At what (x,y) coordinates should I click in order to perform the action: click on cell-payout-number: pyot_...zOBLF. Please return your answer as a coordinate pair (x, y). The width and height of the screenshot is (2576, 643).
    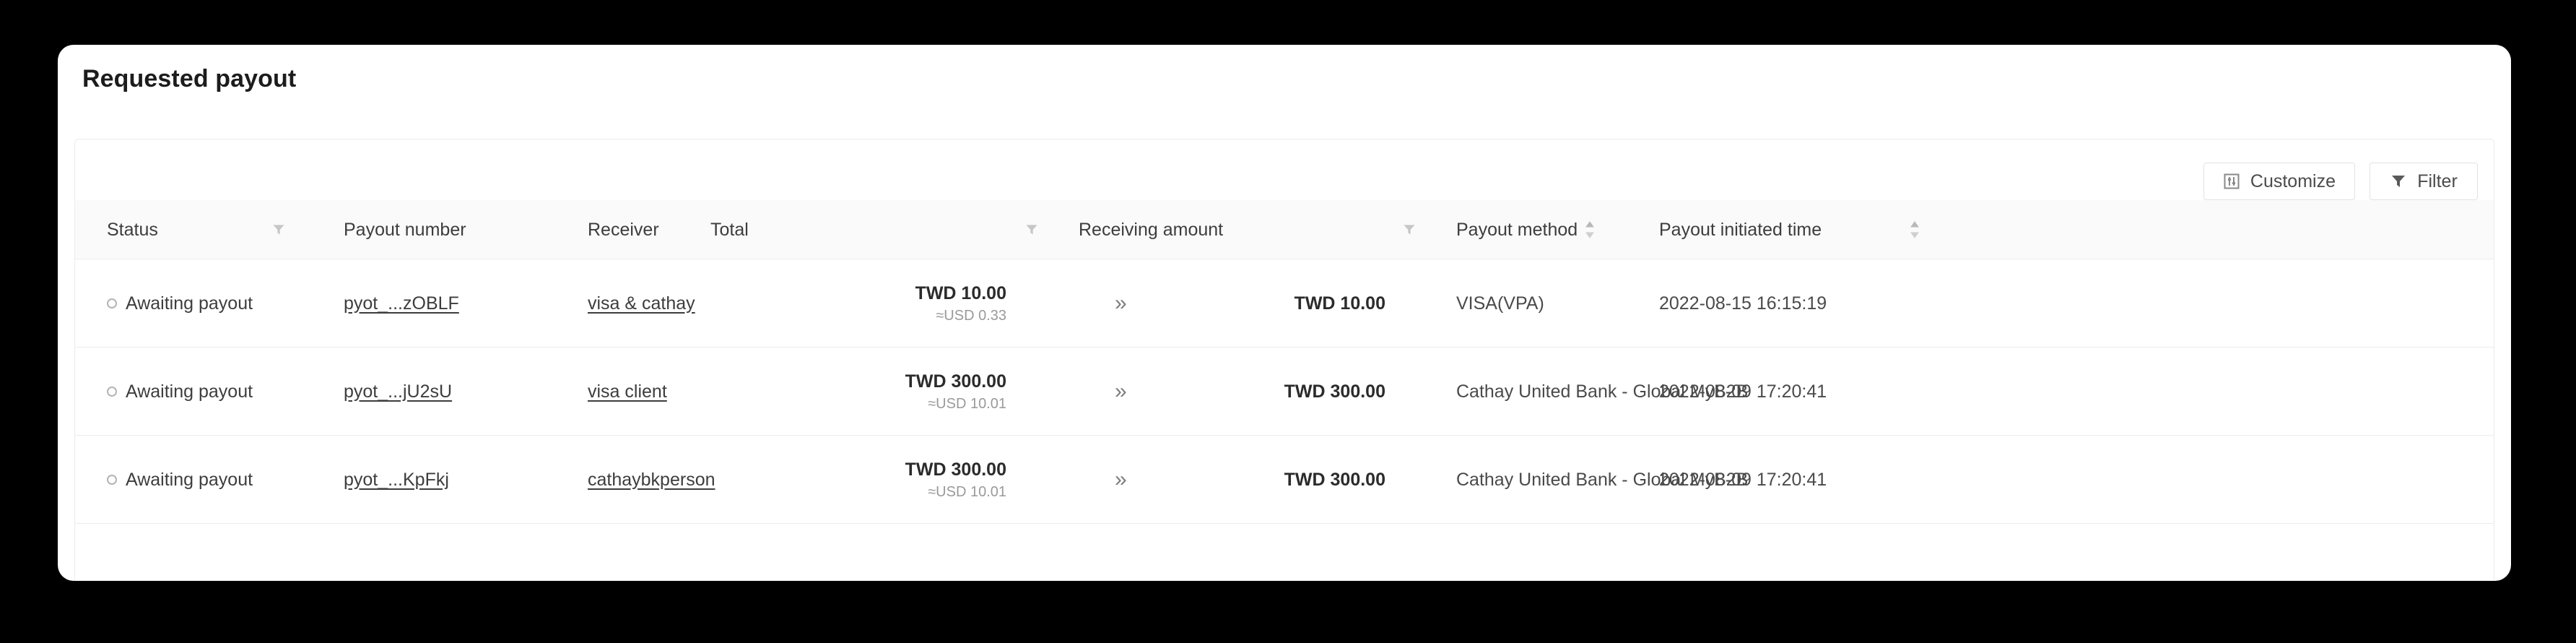
    Looking at the image, I should click on (401, 303).